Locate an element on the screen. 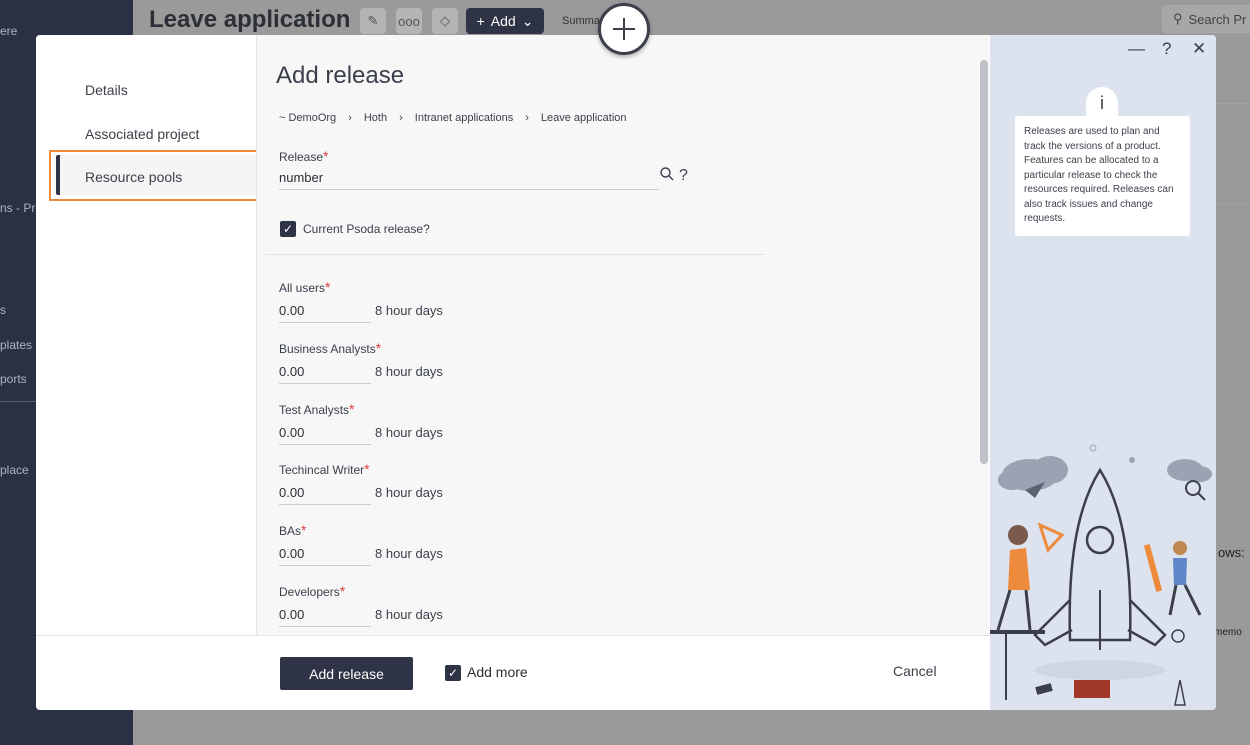  search-icon is located at coordinates (667, 174).